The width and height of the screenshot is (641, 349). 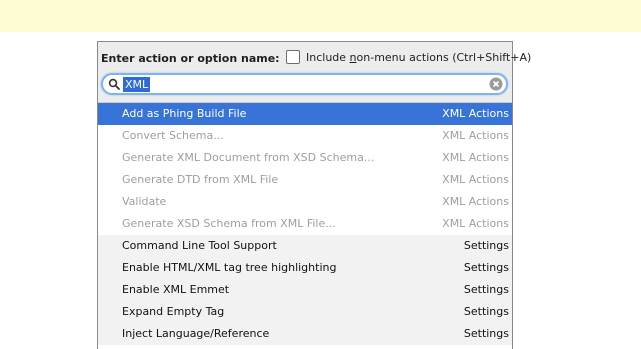 I want to click on action-name: Enable XML Emmet, so click(x=176, y=289).